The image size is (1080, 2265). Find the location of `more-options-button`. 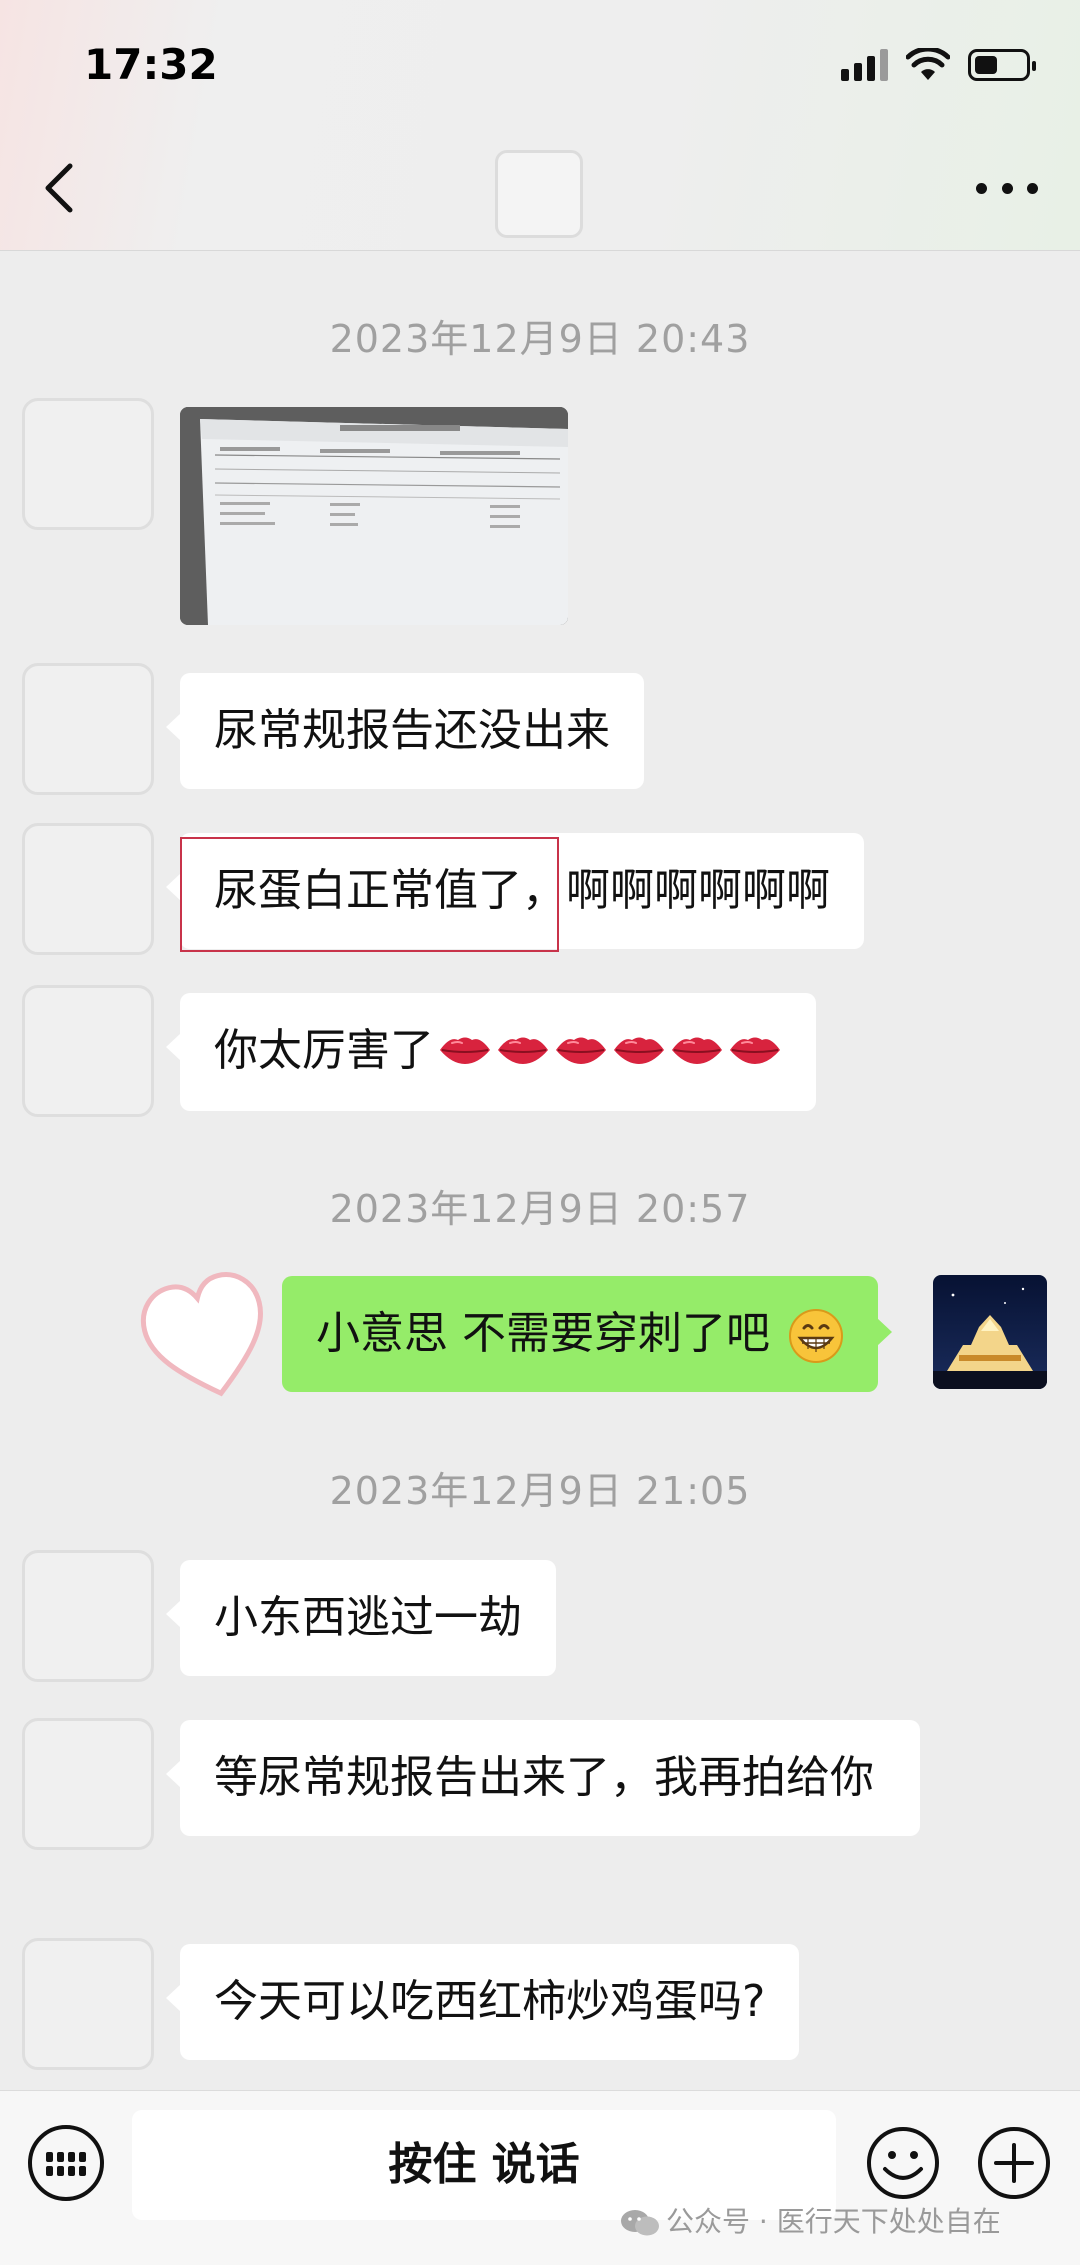

more-options-button is located at coordinates (1007, 188).